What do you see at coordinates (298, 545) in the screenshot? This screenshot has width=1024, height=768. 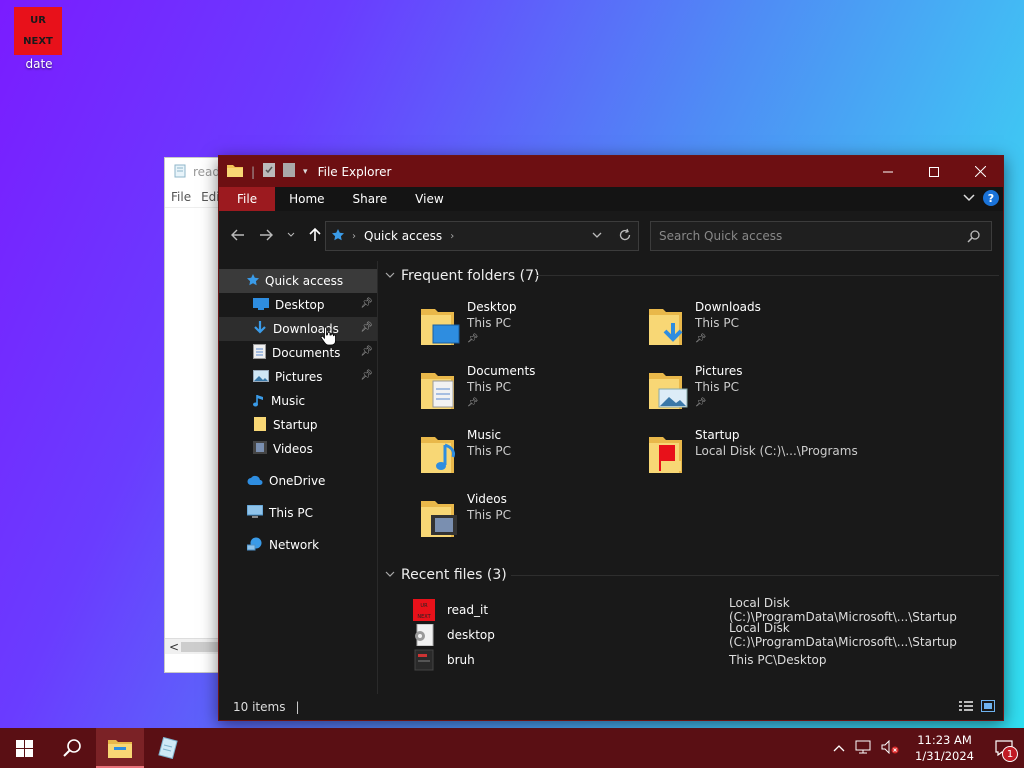 I see `nav-network: Network` at bounding box center [298, 545].